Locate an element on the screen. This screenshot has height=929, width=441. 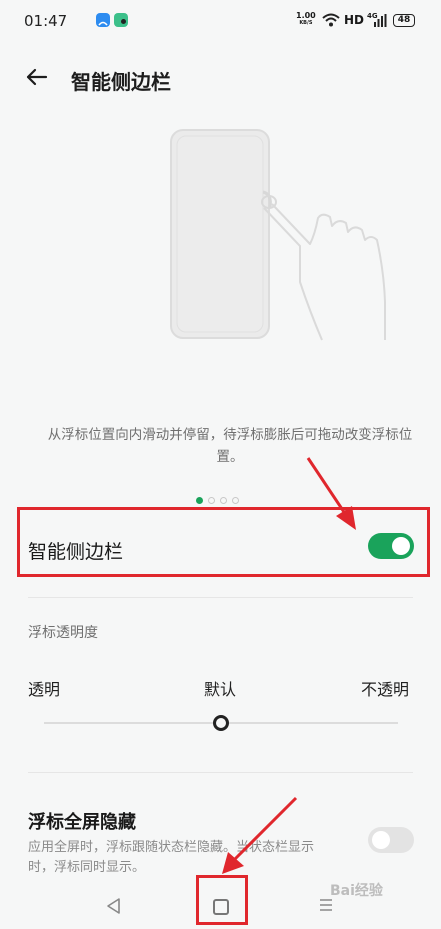
nav-back-icon is located at coordinates (114, 906).